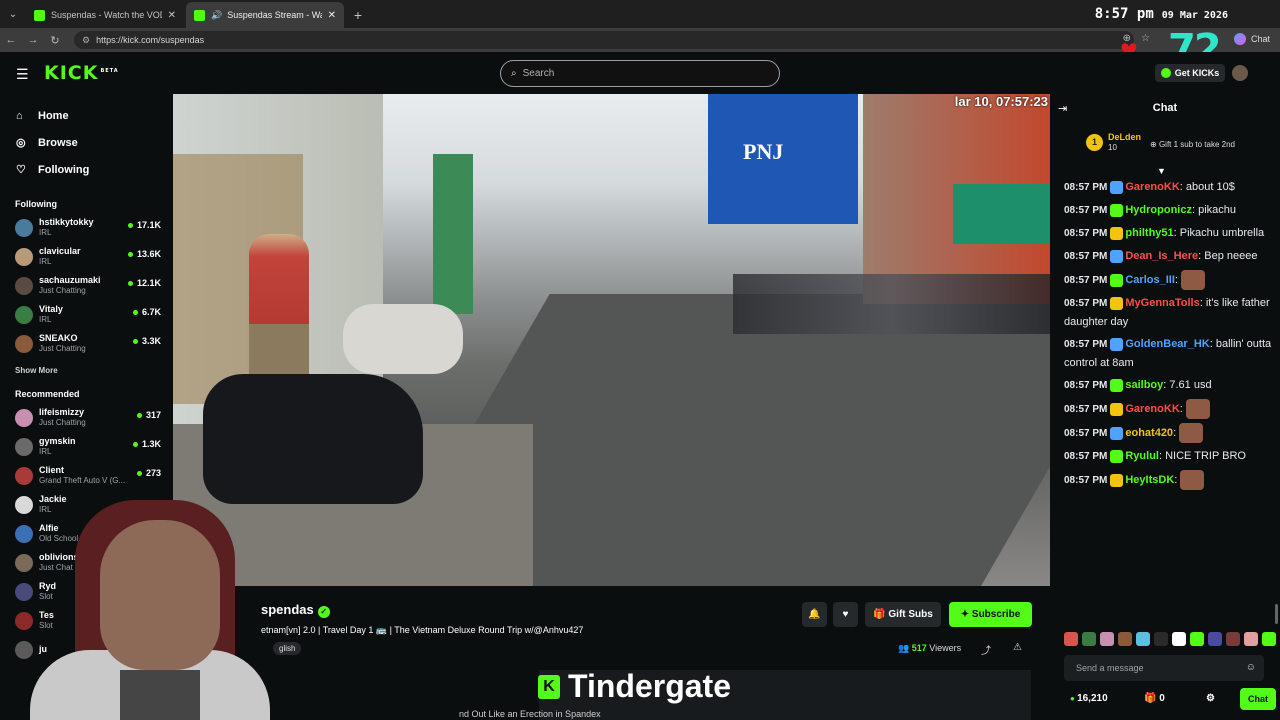 The height and width of the screenshot is (720, 1280). What do you see at coordinates (1170, 456) in the screenshot?
I see `chat-message: 08:57 PM Ryulul: NICE TRIP BRO` at bounding box center [1170, 456].